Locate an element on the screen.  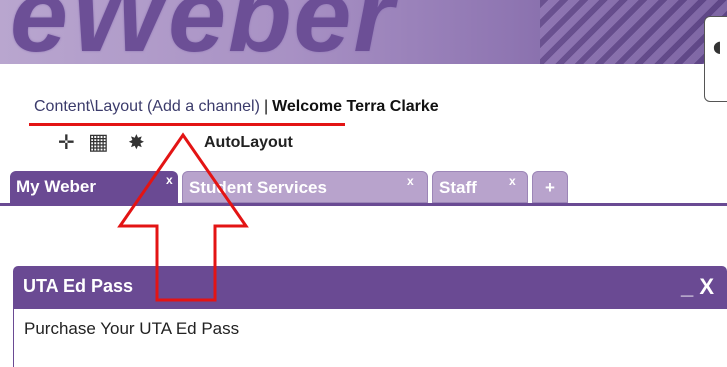
tab-bar: My Weber x Student Services x Staff x + is located at coordinates (363, 188).